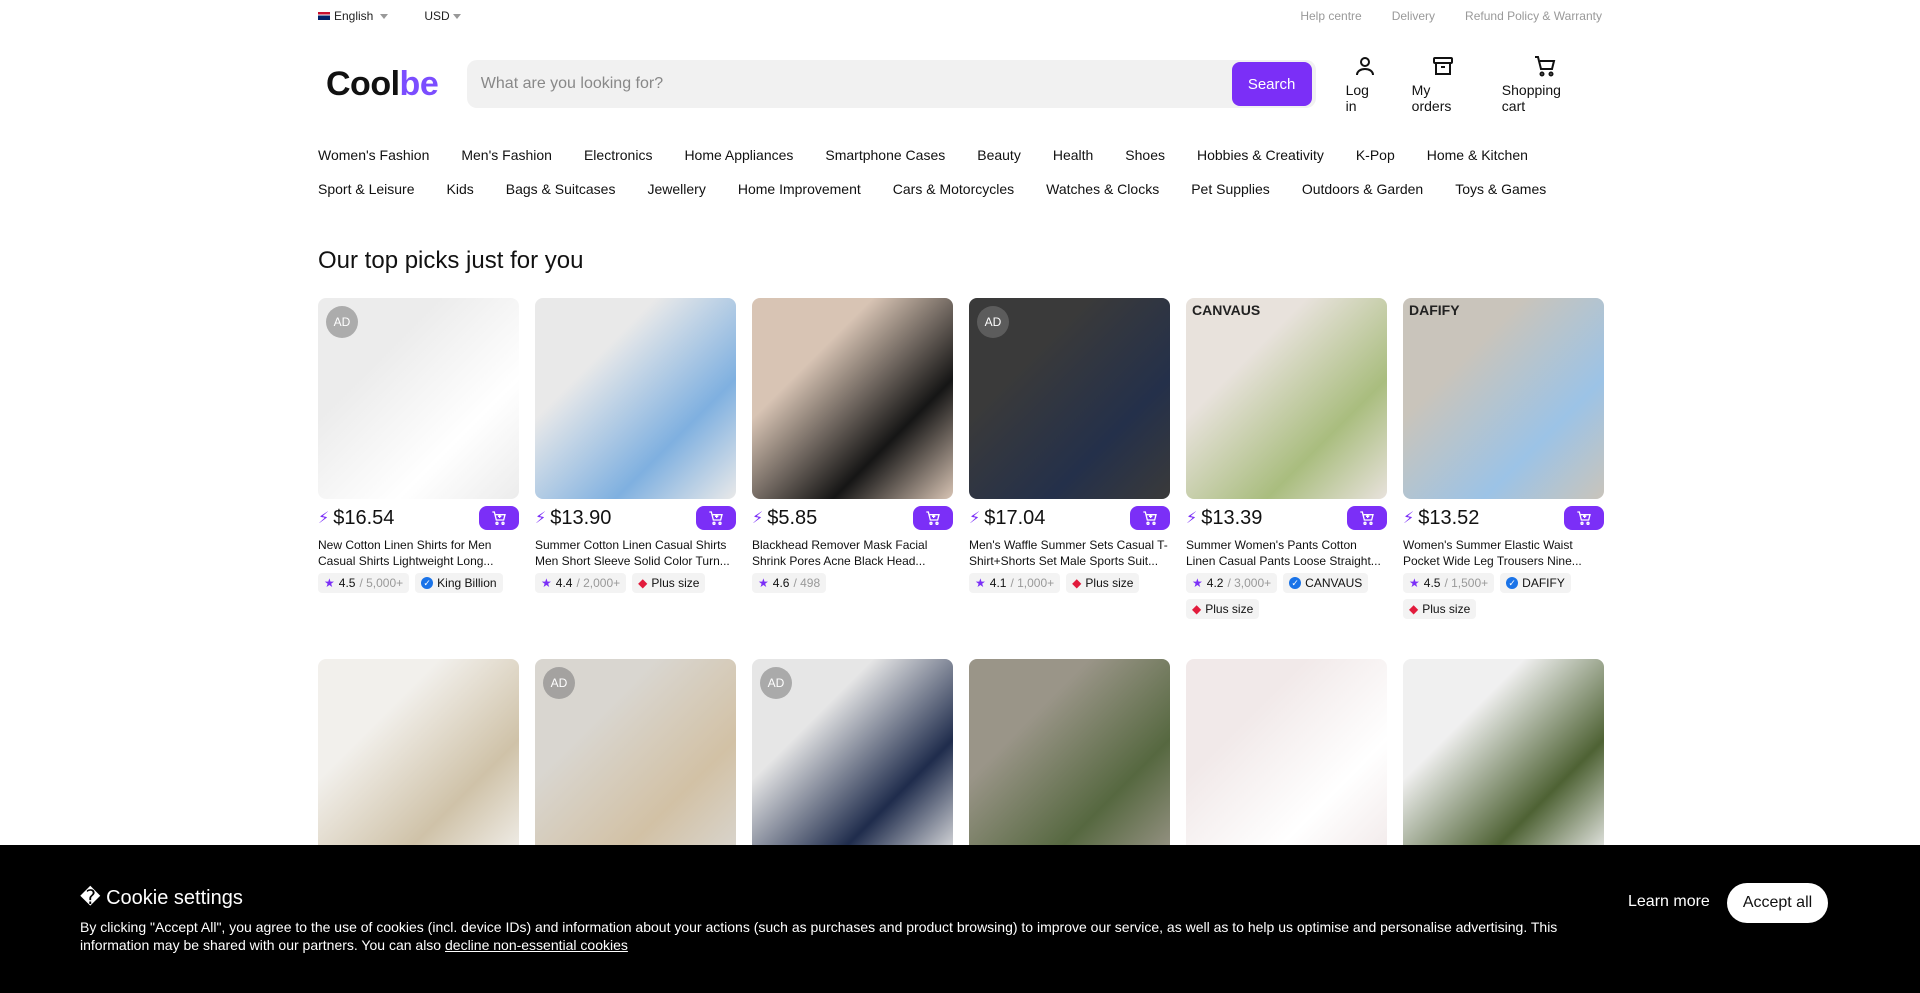 The image size is (1920, 993). I want to click on category-item: Cars & Motorcycles, so click(953, 189).